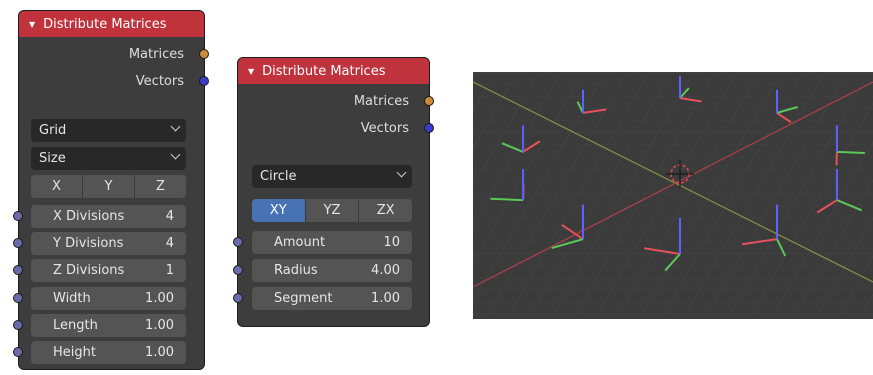 The width and height of the screenshot is (873, 375). Describe the element at coordinates (238, 270) in the screenshot. I see `radius-input-socket` at that location.